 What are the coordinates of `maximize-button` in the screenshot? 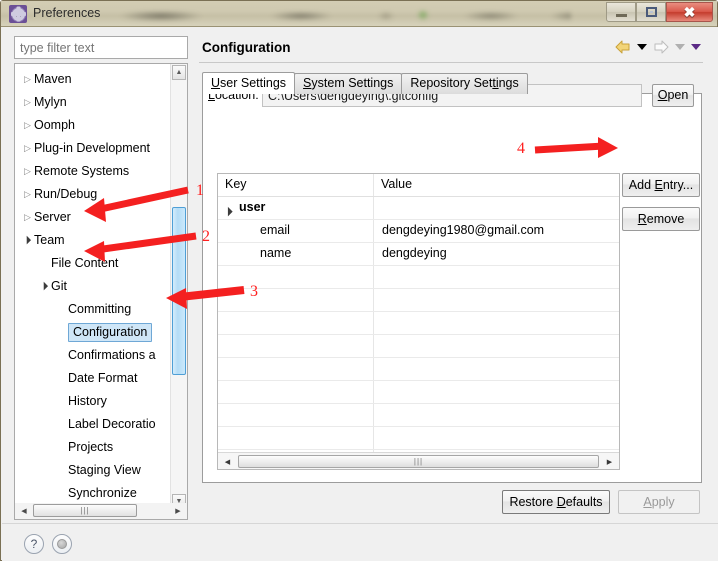 It's located at (651, 12).